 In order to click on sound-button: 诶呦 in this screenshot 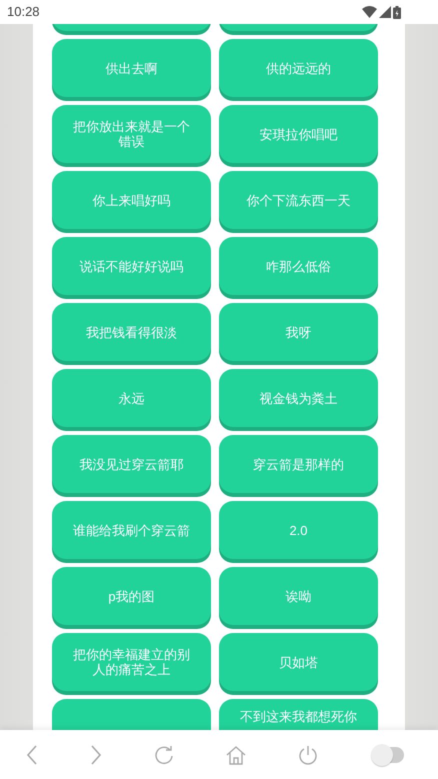, I will do `click(298, 596)`.